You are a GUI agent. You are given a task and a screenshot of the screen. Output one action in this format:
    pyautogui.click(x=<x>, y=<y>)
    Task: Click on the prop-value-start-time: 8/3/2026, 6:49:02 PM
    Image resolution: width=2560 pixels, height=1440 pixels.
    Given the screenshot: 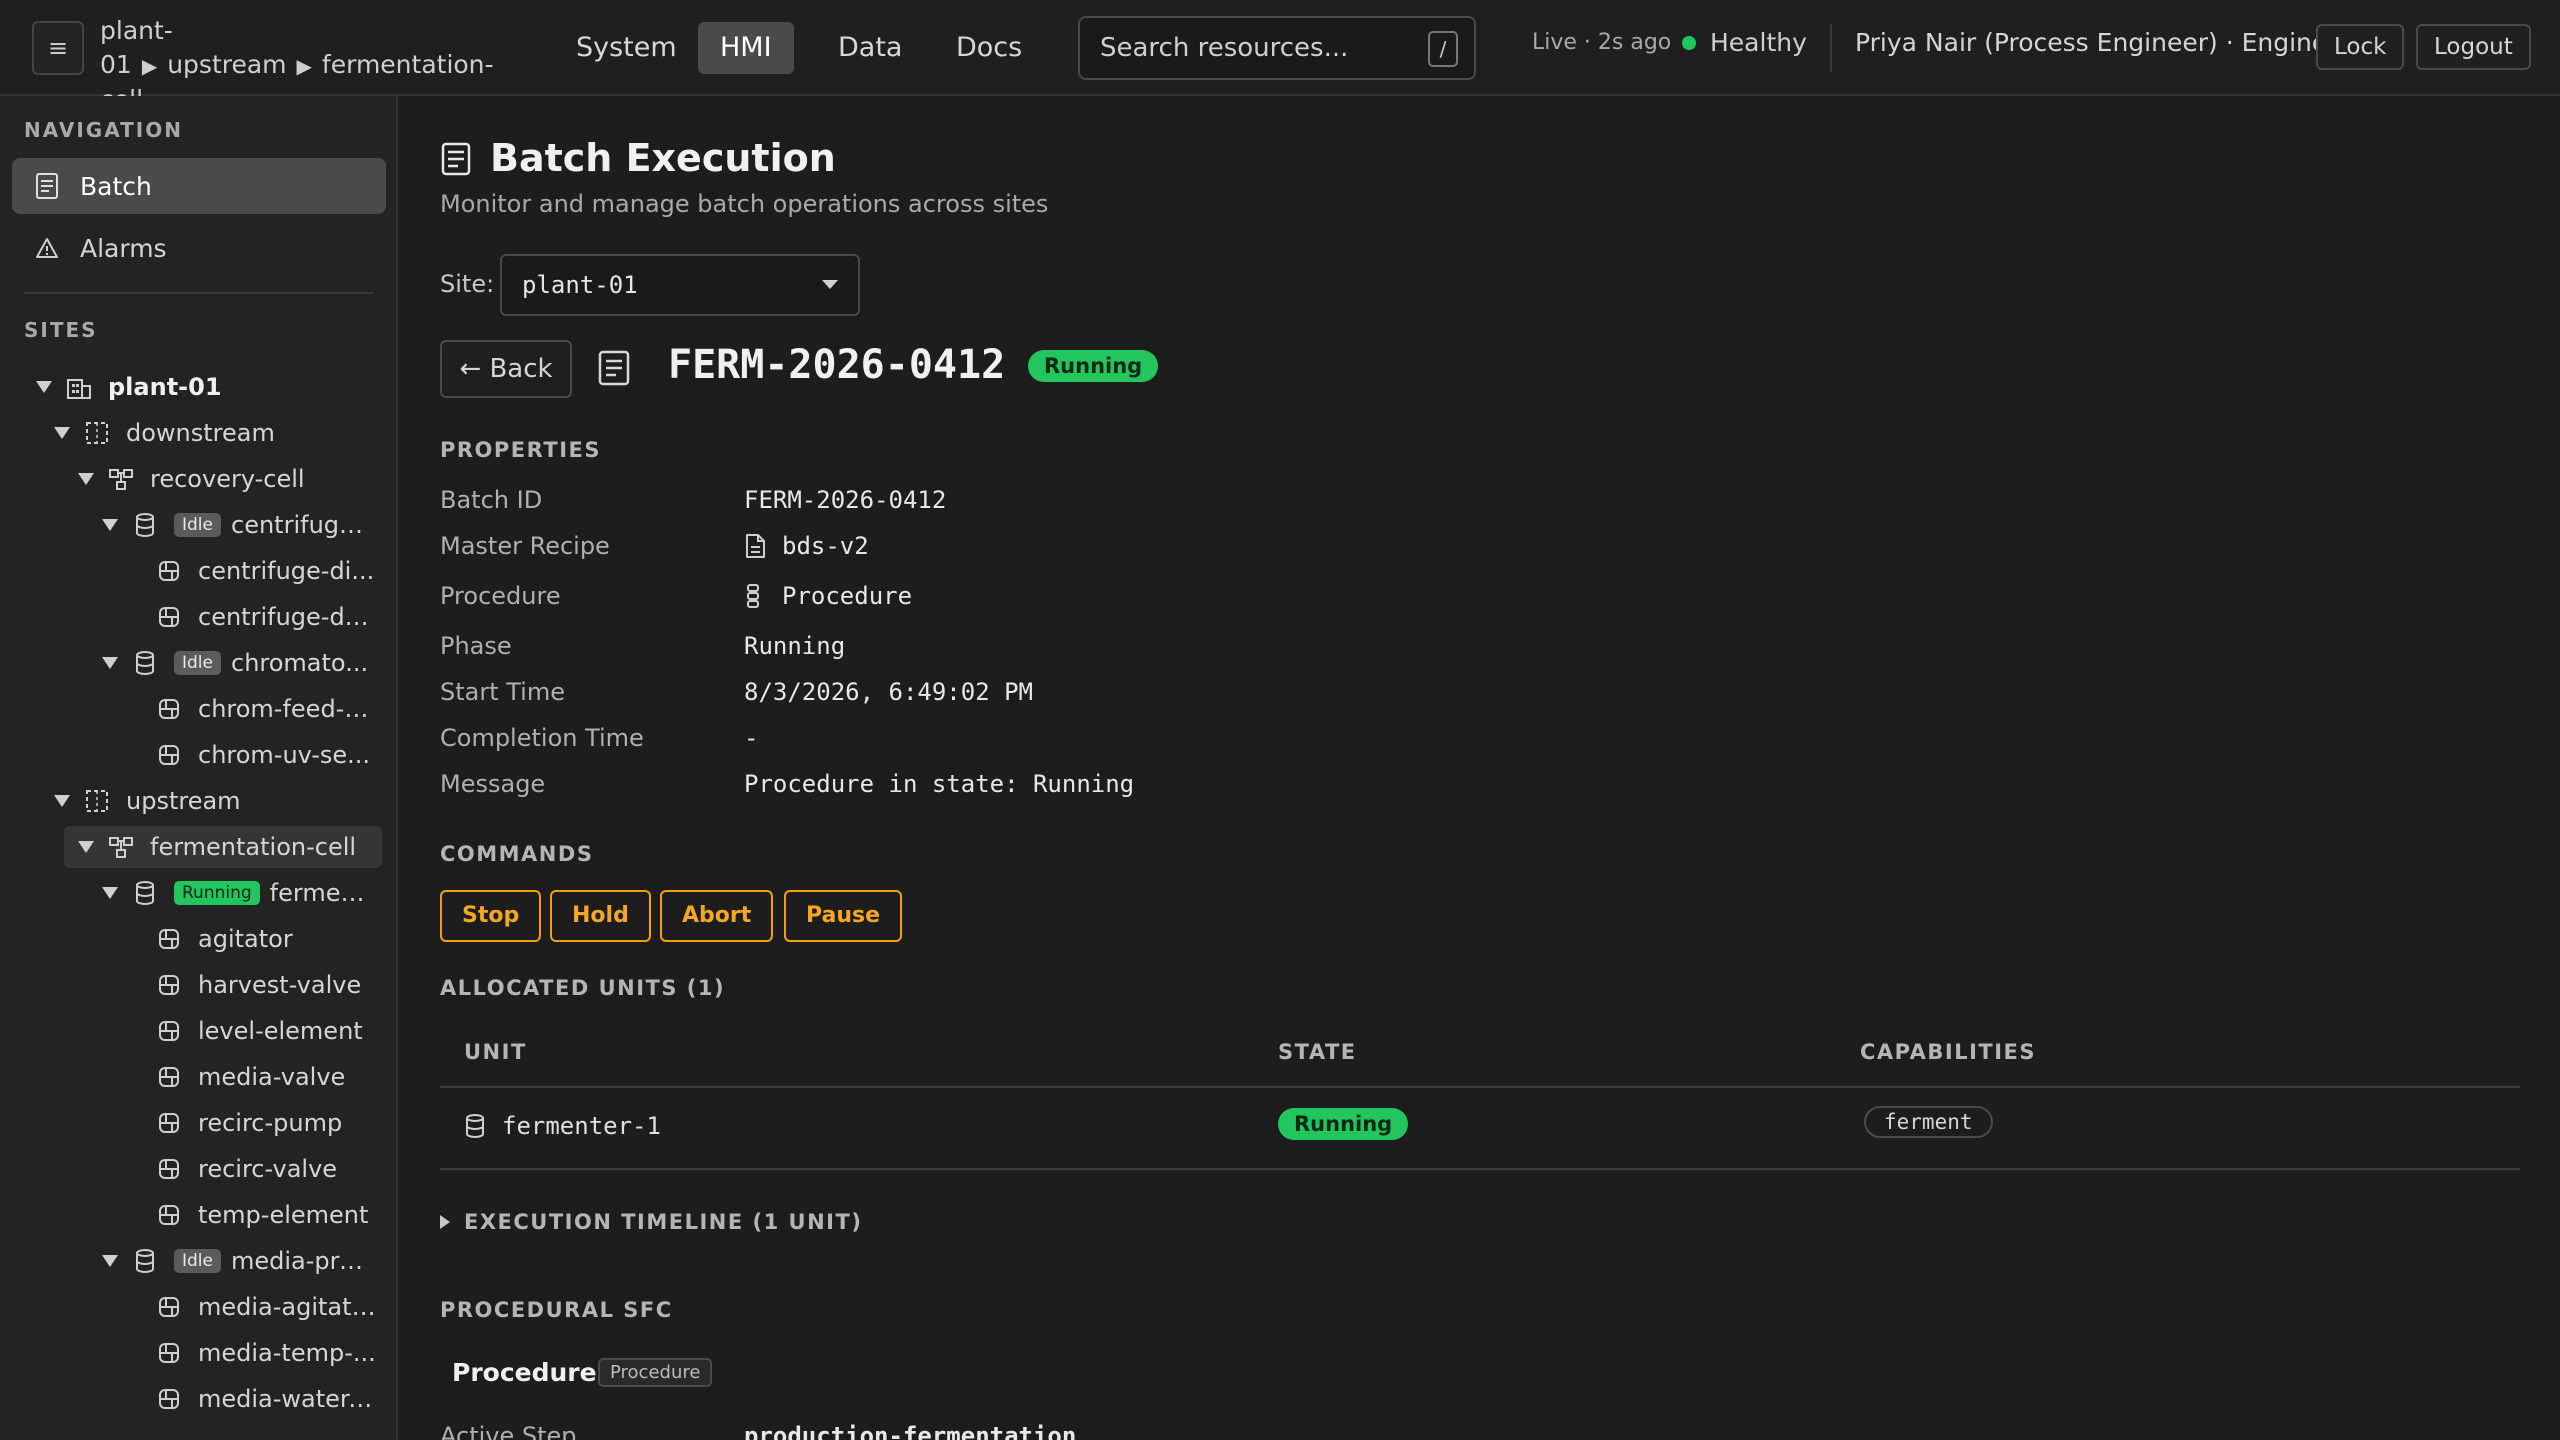 What is the action you would take?
    pyautogui.click(x=888, y=692)
    